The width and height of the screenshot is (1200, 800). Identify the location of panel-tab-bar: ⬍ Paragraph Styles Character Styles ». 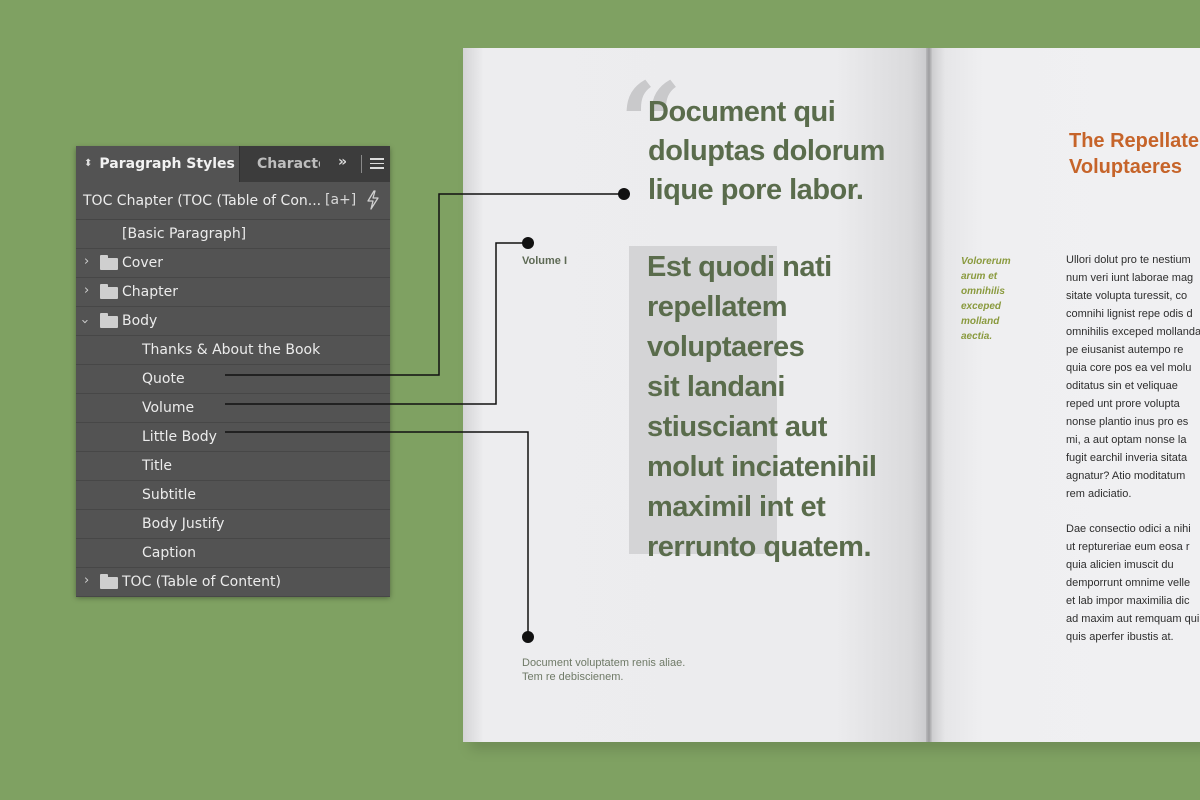
(233, 164).